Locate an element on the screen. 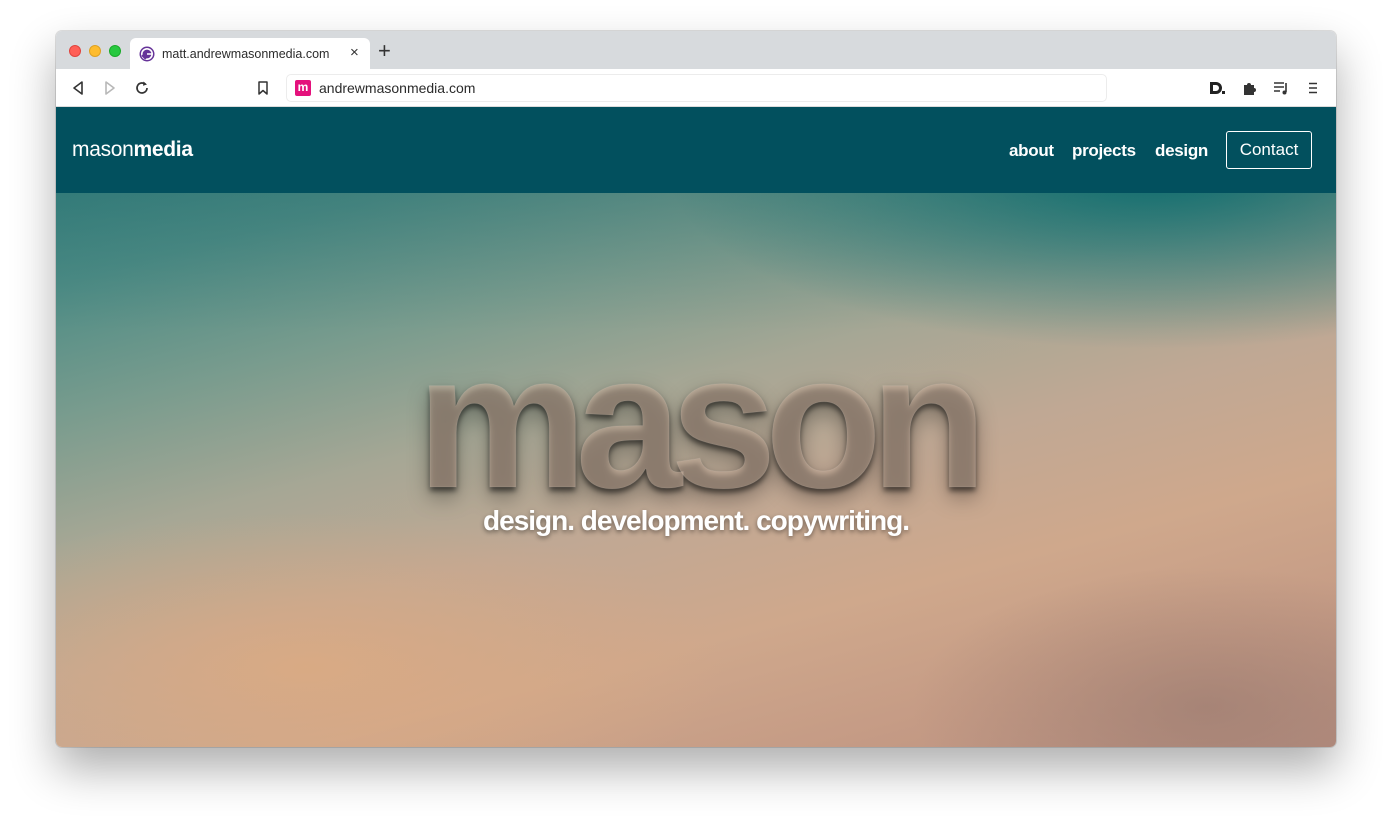  hero-headline: mason is located at coordinates (702, 420).